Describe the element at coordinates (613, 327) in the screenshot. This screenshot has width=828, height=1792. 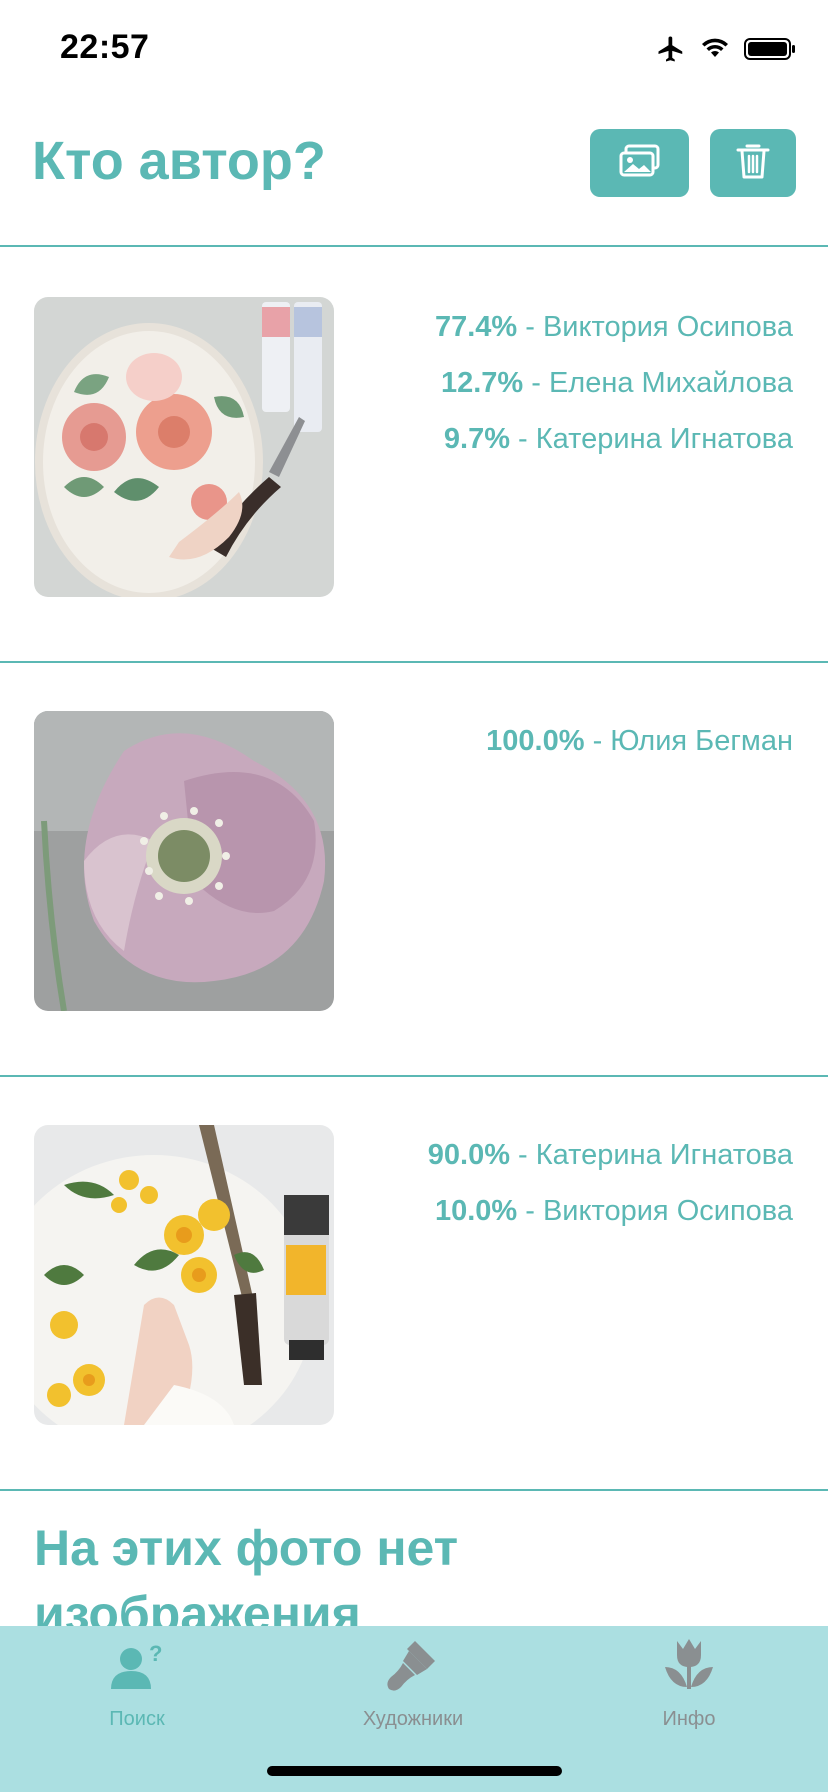
I see `guess-item: 77.4% - Виктория Осипова` at that location.